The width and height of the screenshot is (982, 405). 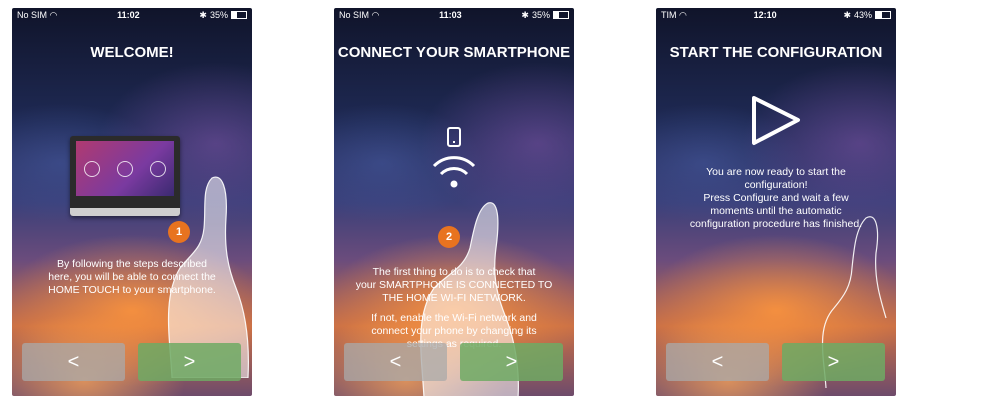 I want to click on step-marker: 2, so click(x=449, y=237).